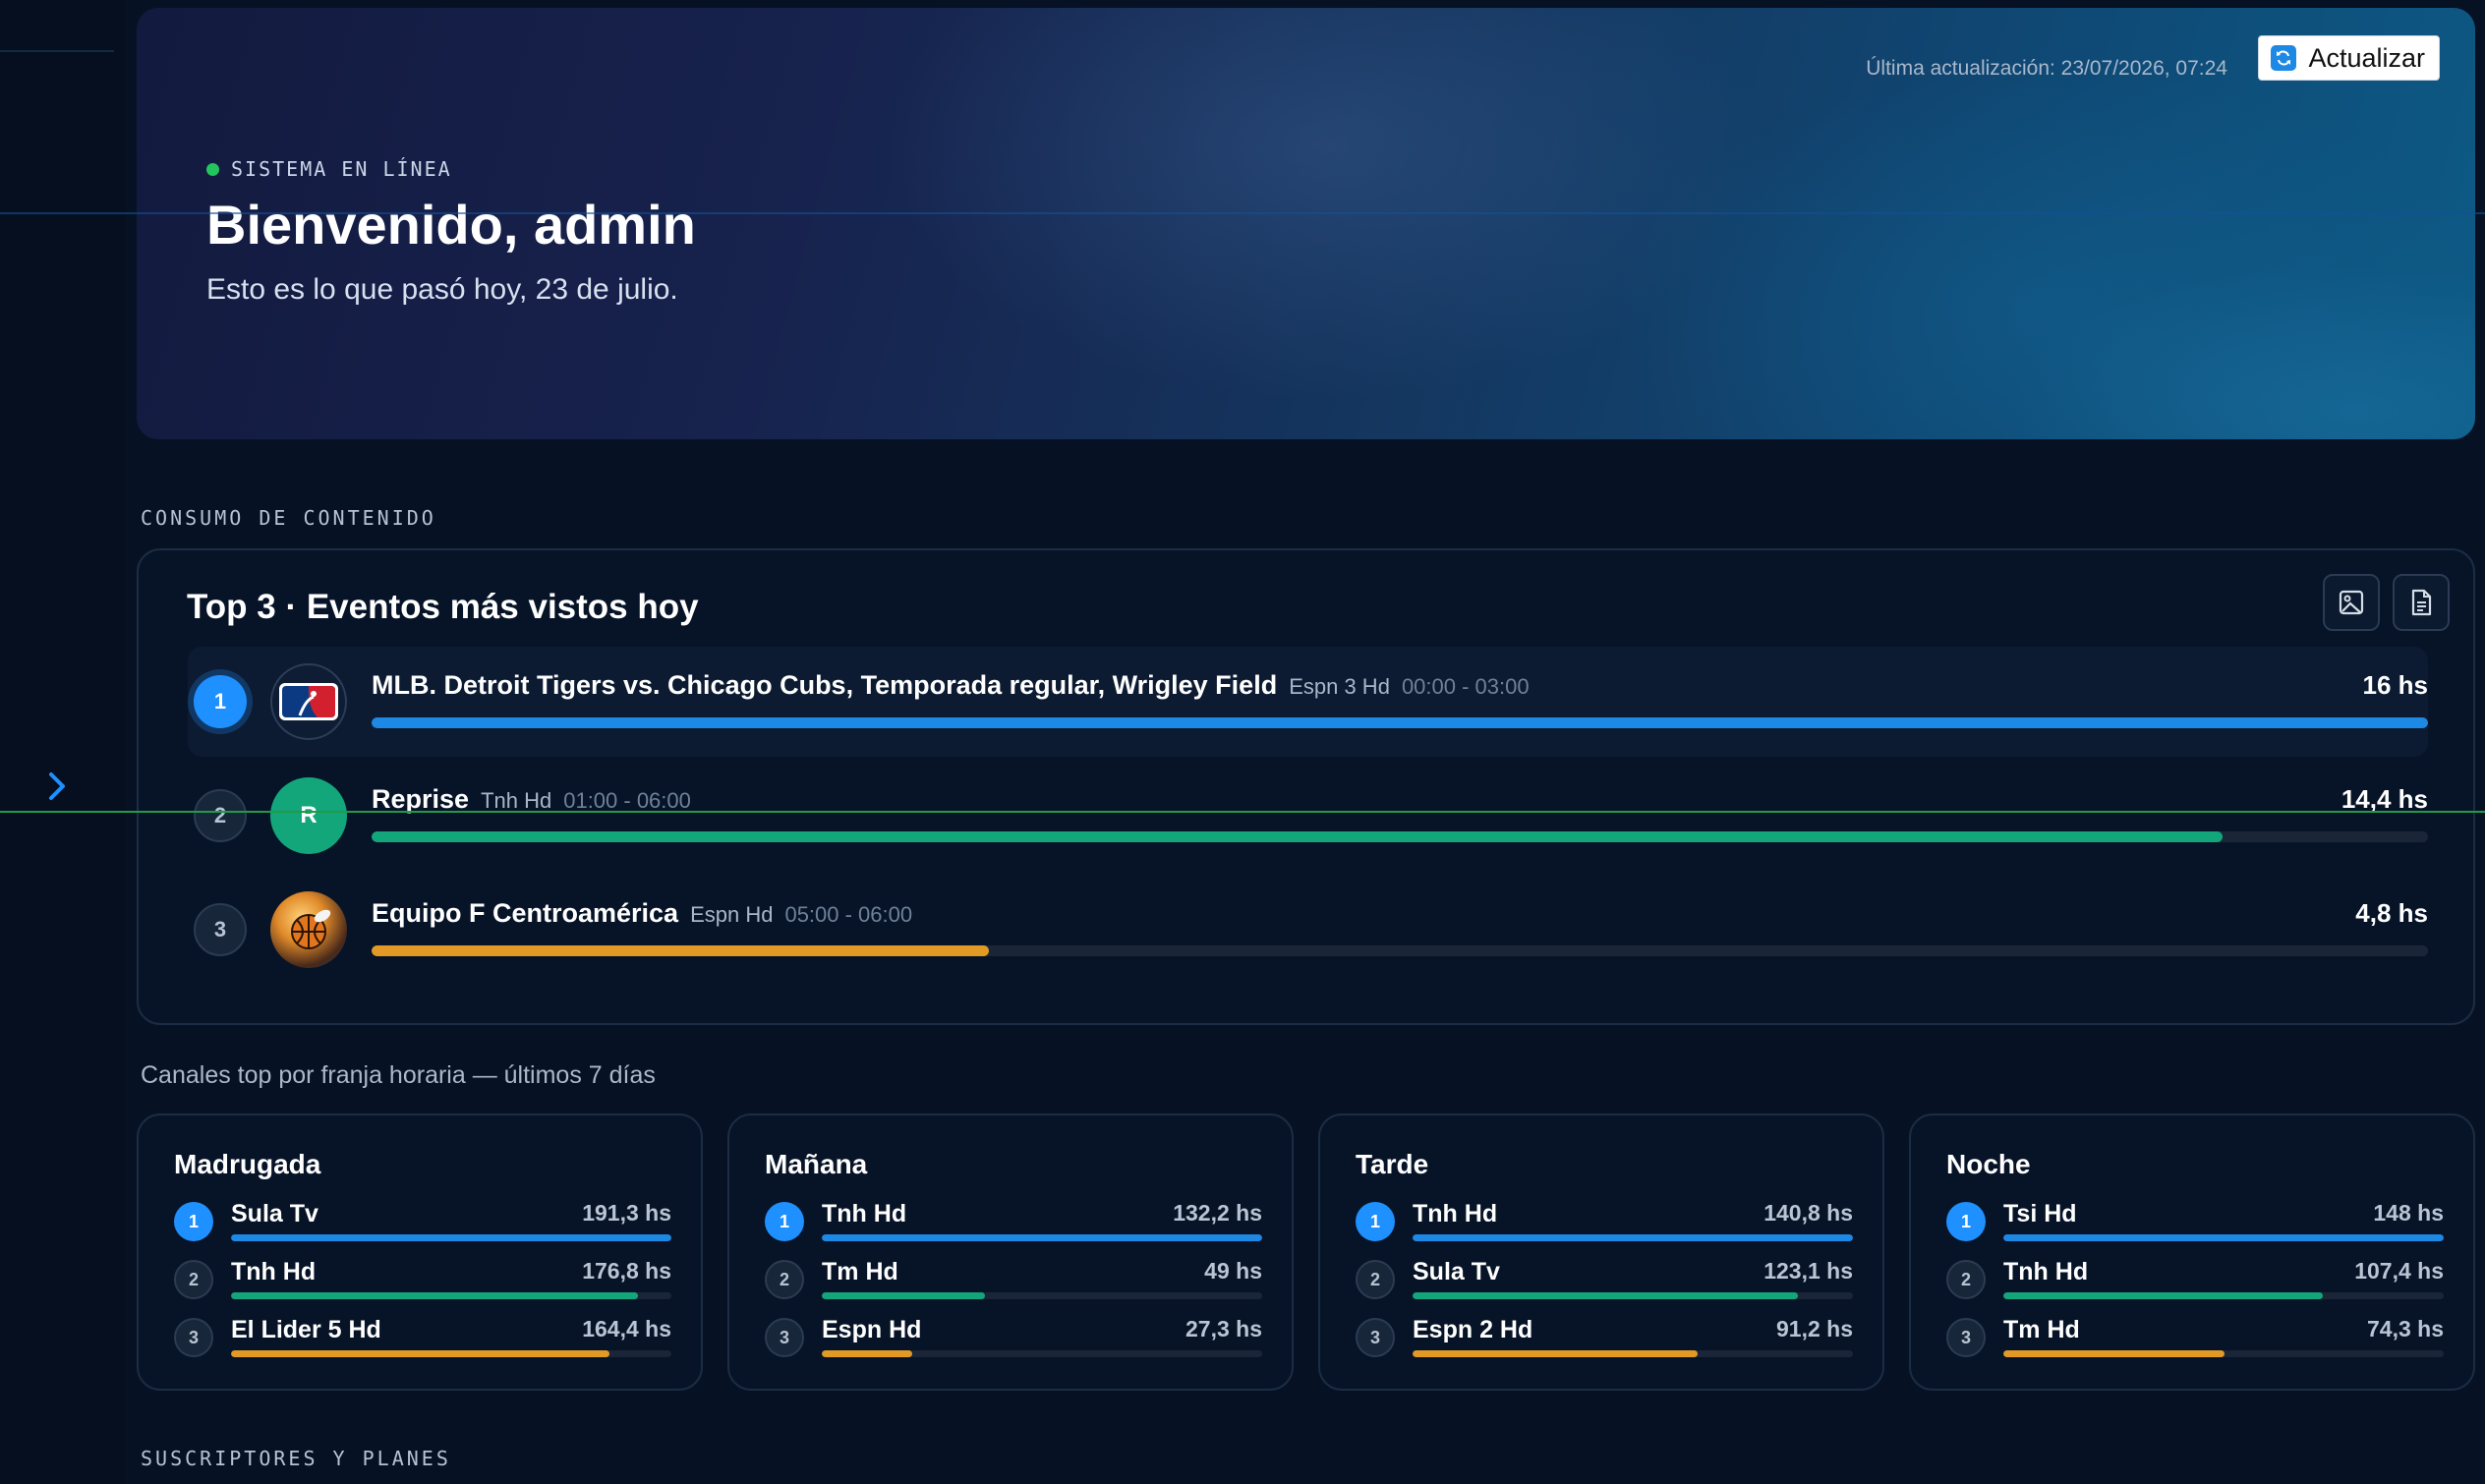 The height and width of the screenshot is (1484, 2485). I want to click on avatar-letter: R, so click(309, 815).